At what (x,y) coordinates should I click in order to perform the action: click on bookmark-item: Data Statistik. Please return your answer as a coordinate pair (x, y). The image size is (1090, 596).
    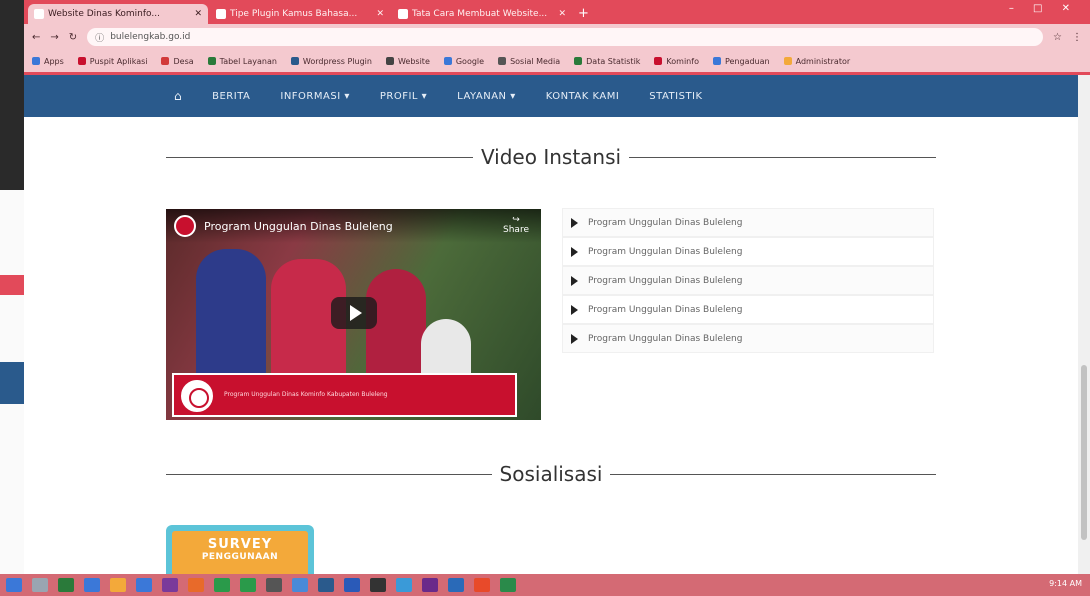
    Looking at the image, I should click on (607, 61).